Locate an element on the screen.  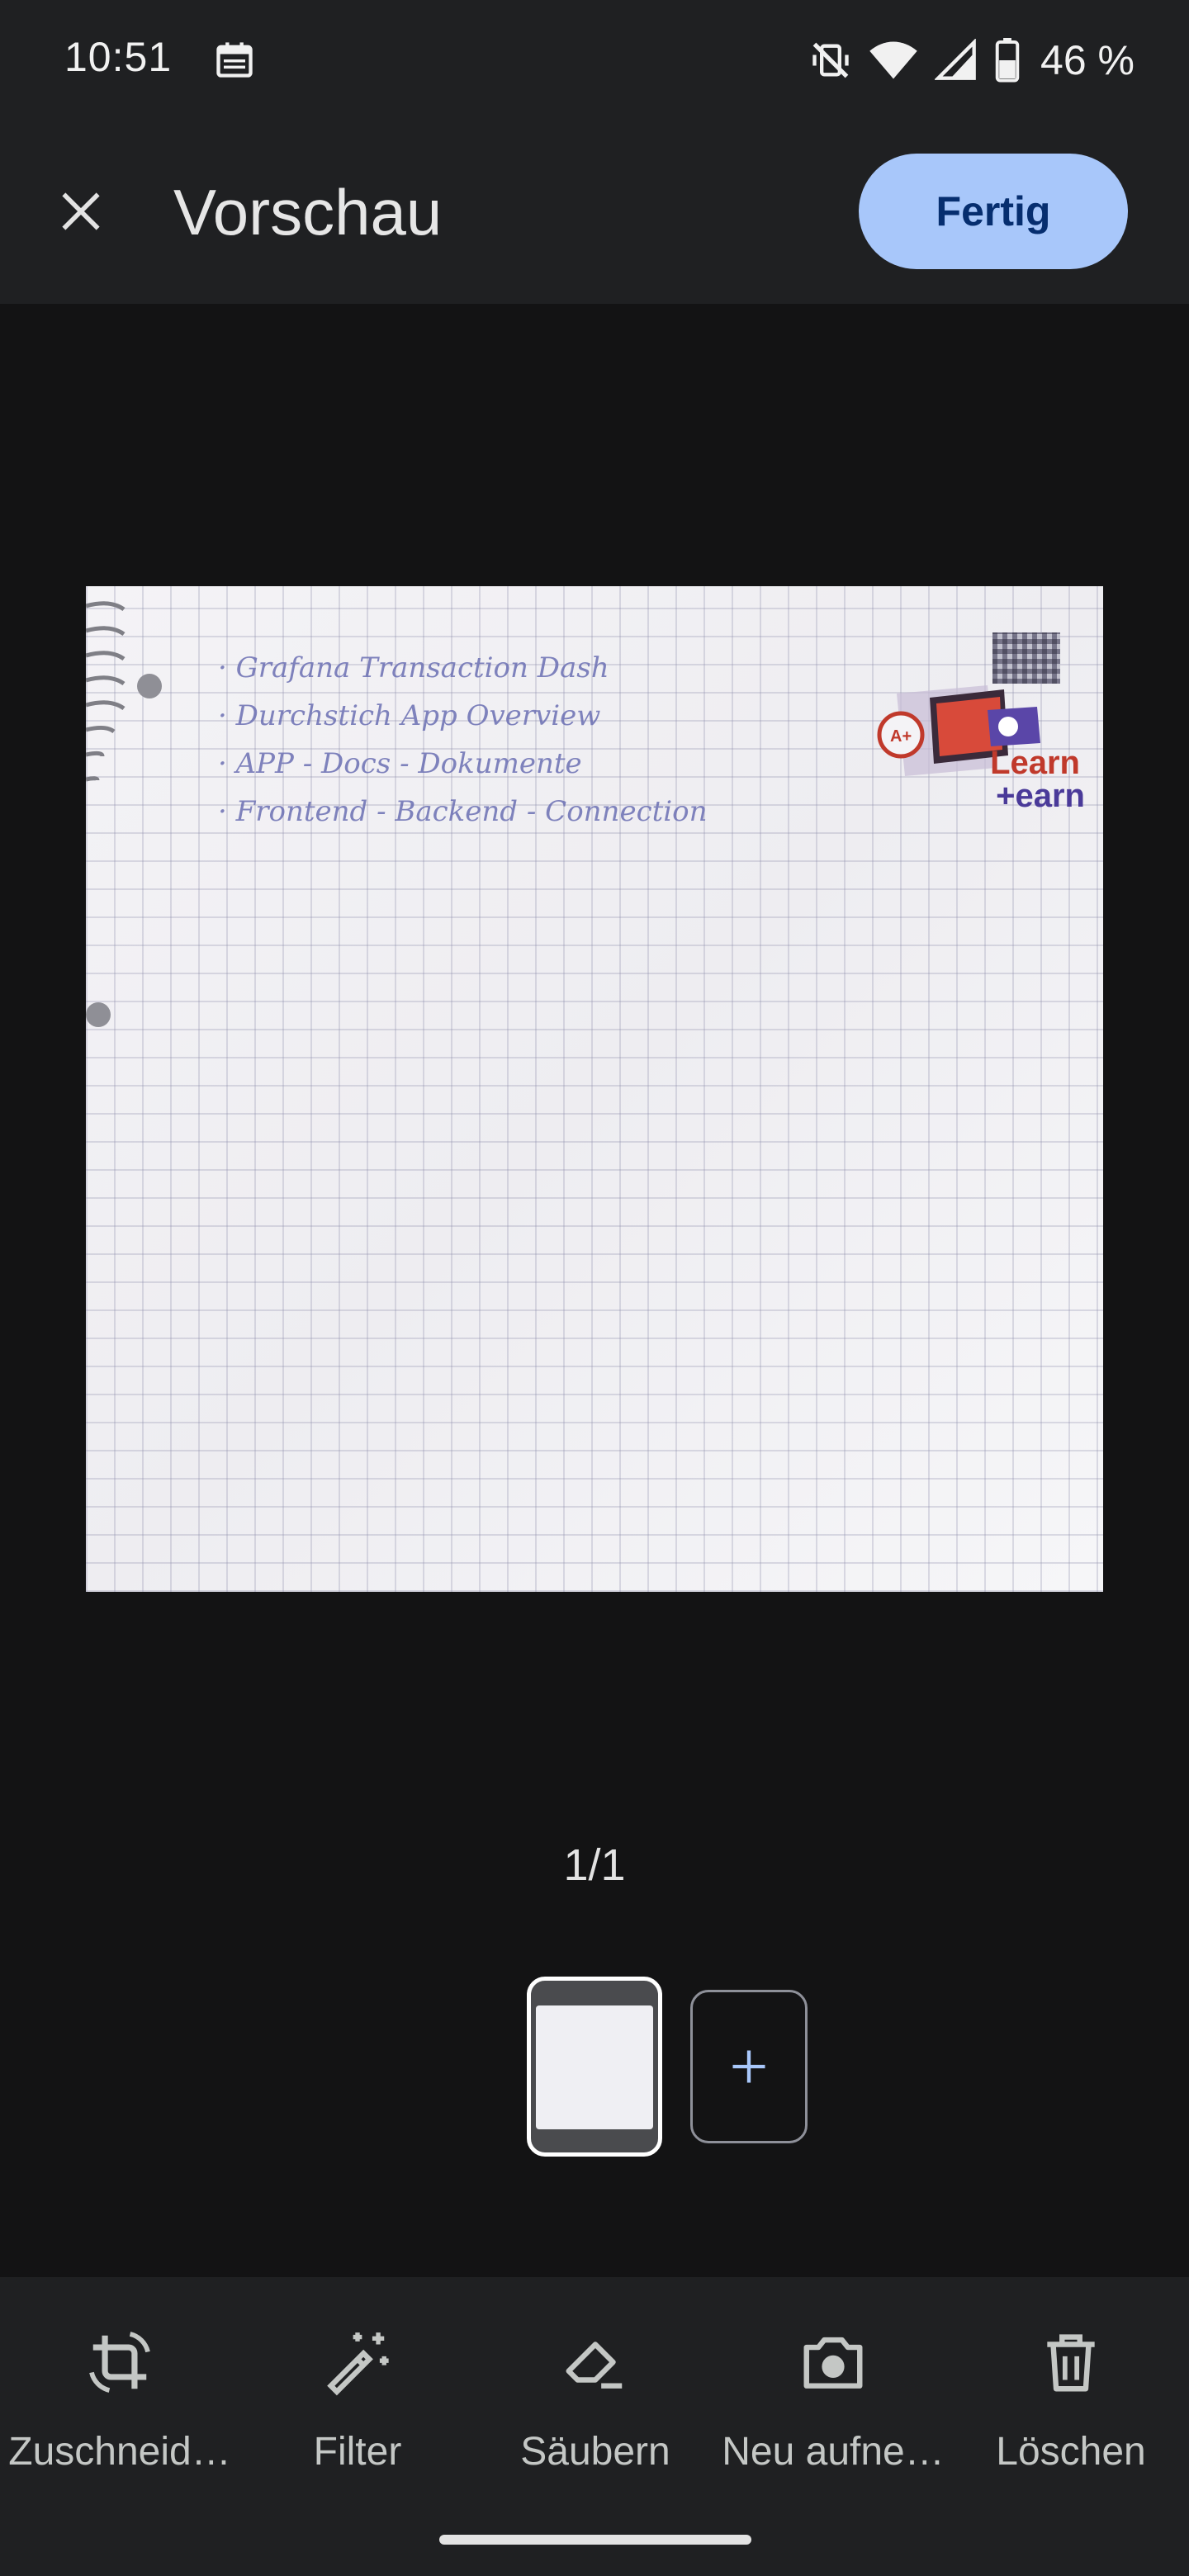
signal-icon is located at coordinates (955, 59).